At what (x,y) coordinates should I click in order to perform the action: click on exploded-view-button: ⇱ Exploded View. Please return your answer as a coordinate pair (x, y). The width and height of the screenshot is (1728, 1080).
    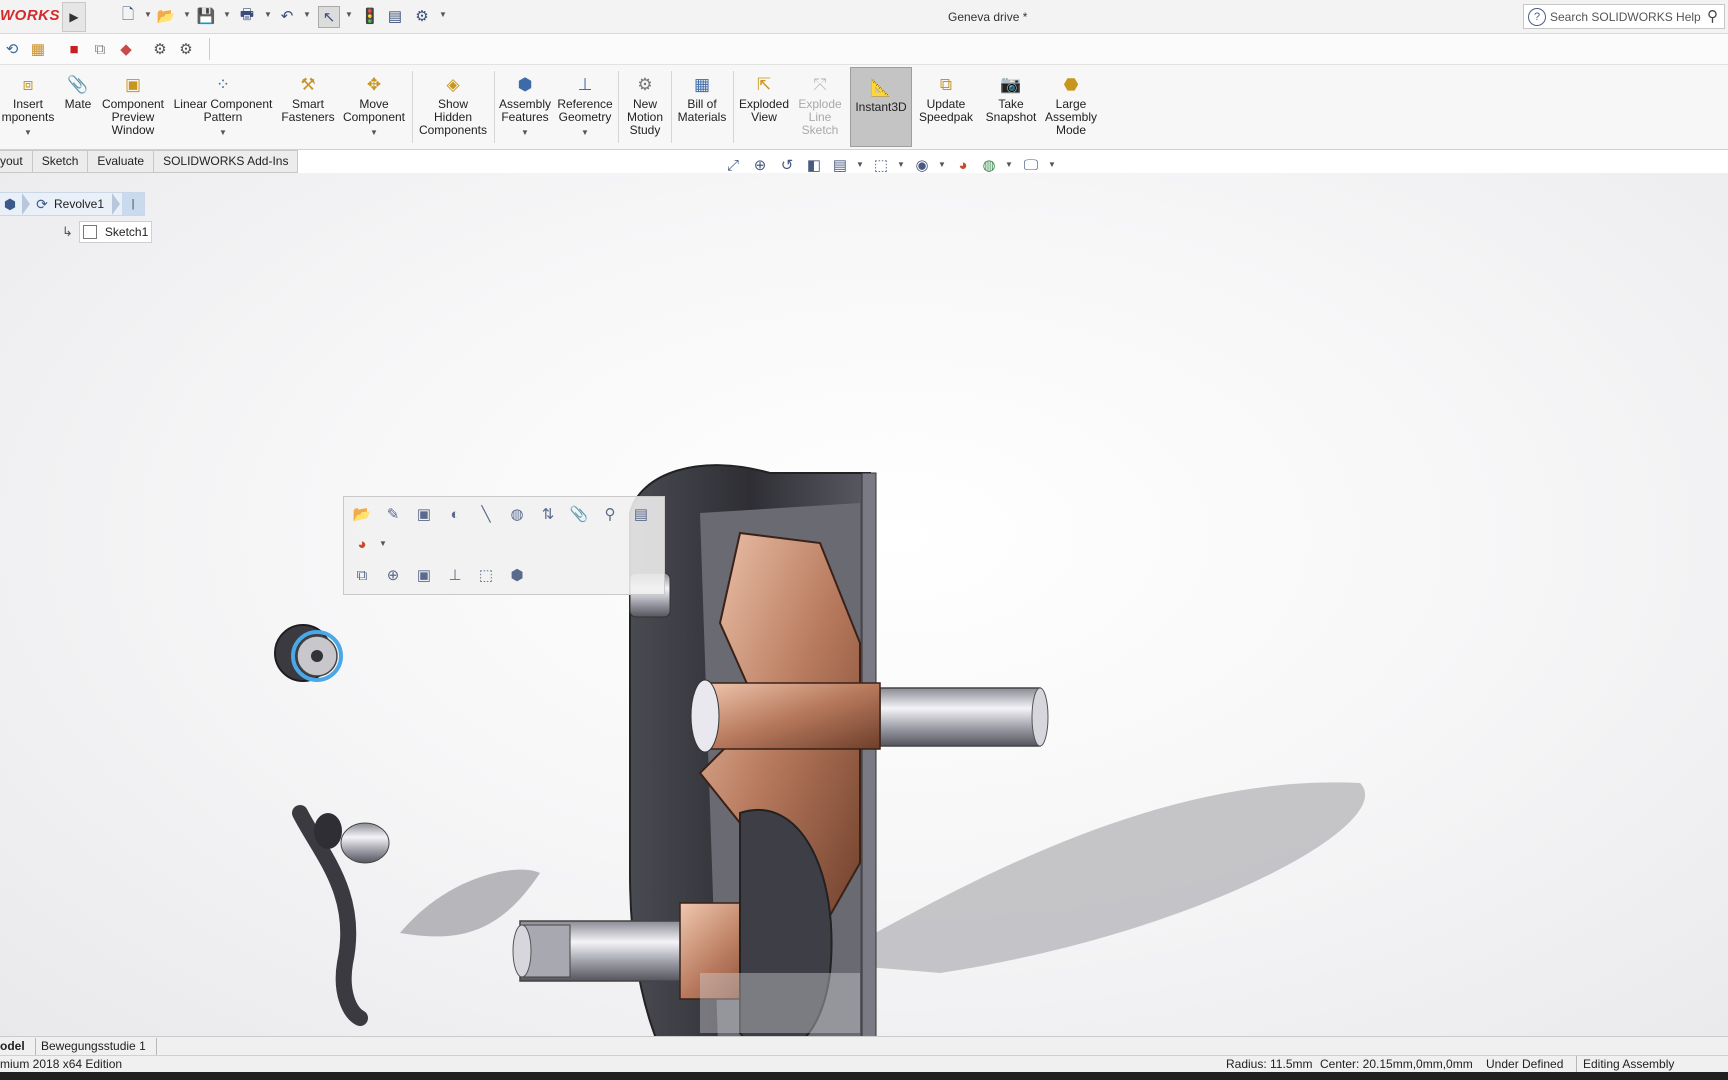
    Looking at the image, I should click on (764, 107).